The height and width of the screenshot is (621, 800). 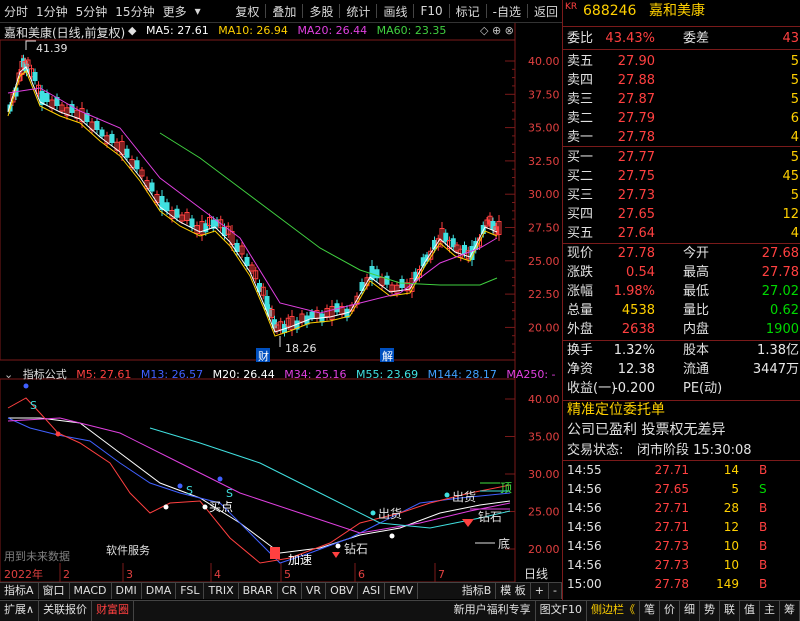 What do you see at coordinates (493, 611) in the screenshot?
I see `new-user-benefit-link: 新用户福利专享` at bounding box center [493, 611].